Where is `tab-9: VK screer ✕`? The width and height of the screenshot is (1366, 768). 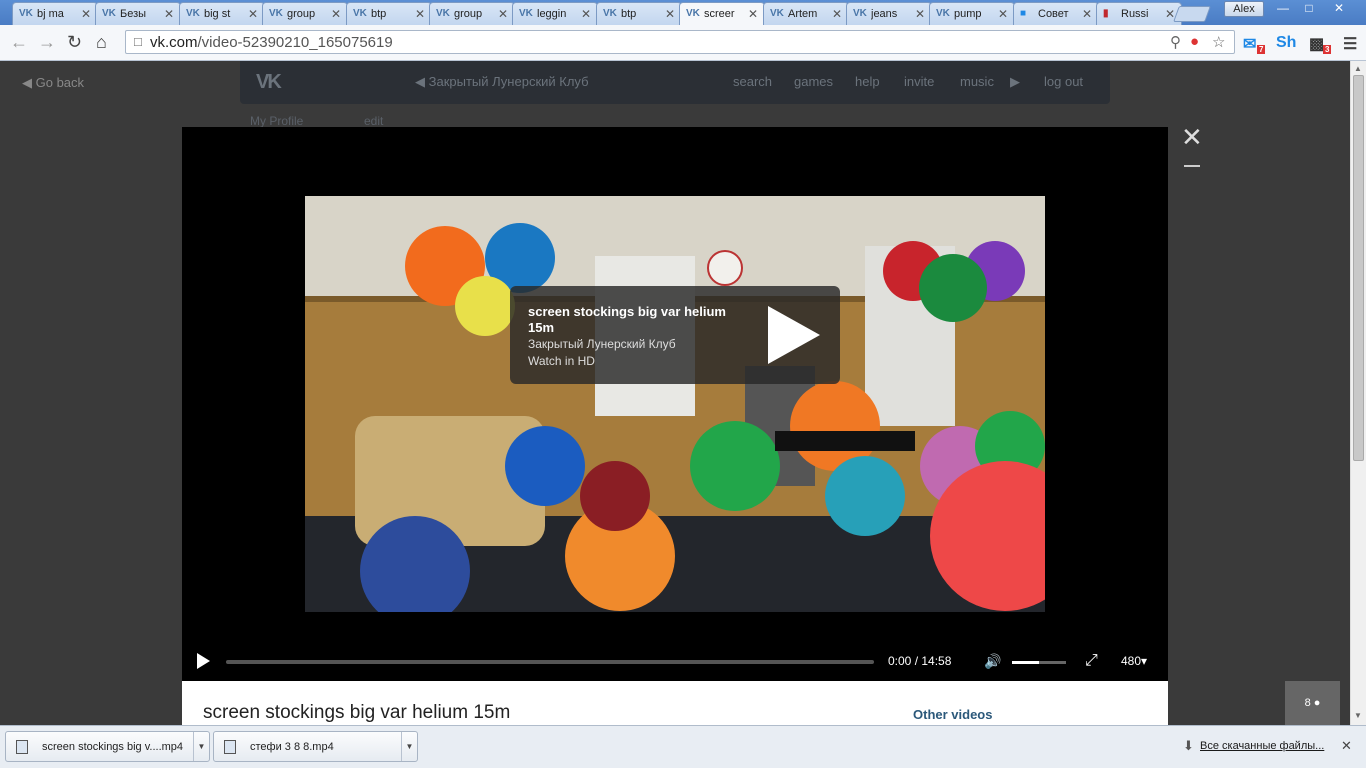 tab-9: VK screer ✕ is located at coordinates (722, 14).